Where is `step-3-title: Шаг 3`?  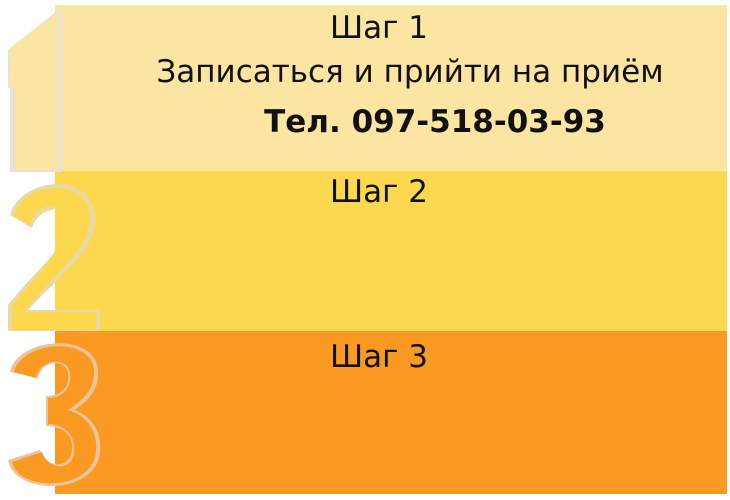
step-3-title: Шаг 3 is located at coordinates (378, 357).